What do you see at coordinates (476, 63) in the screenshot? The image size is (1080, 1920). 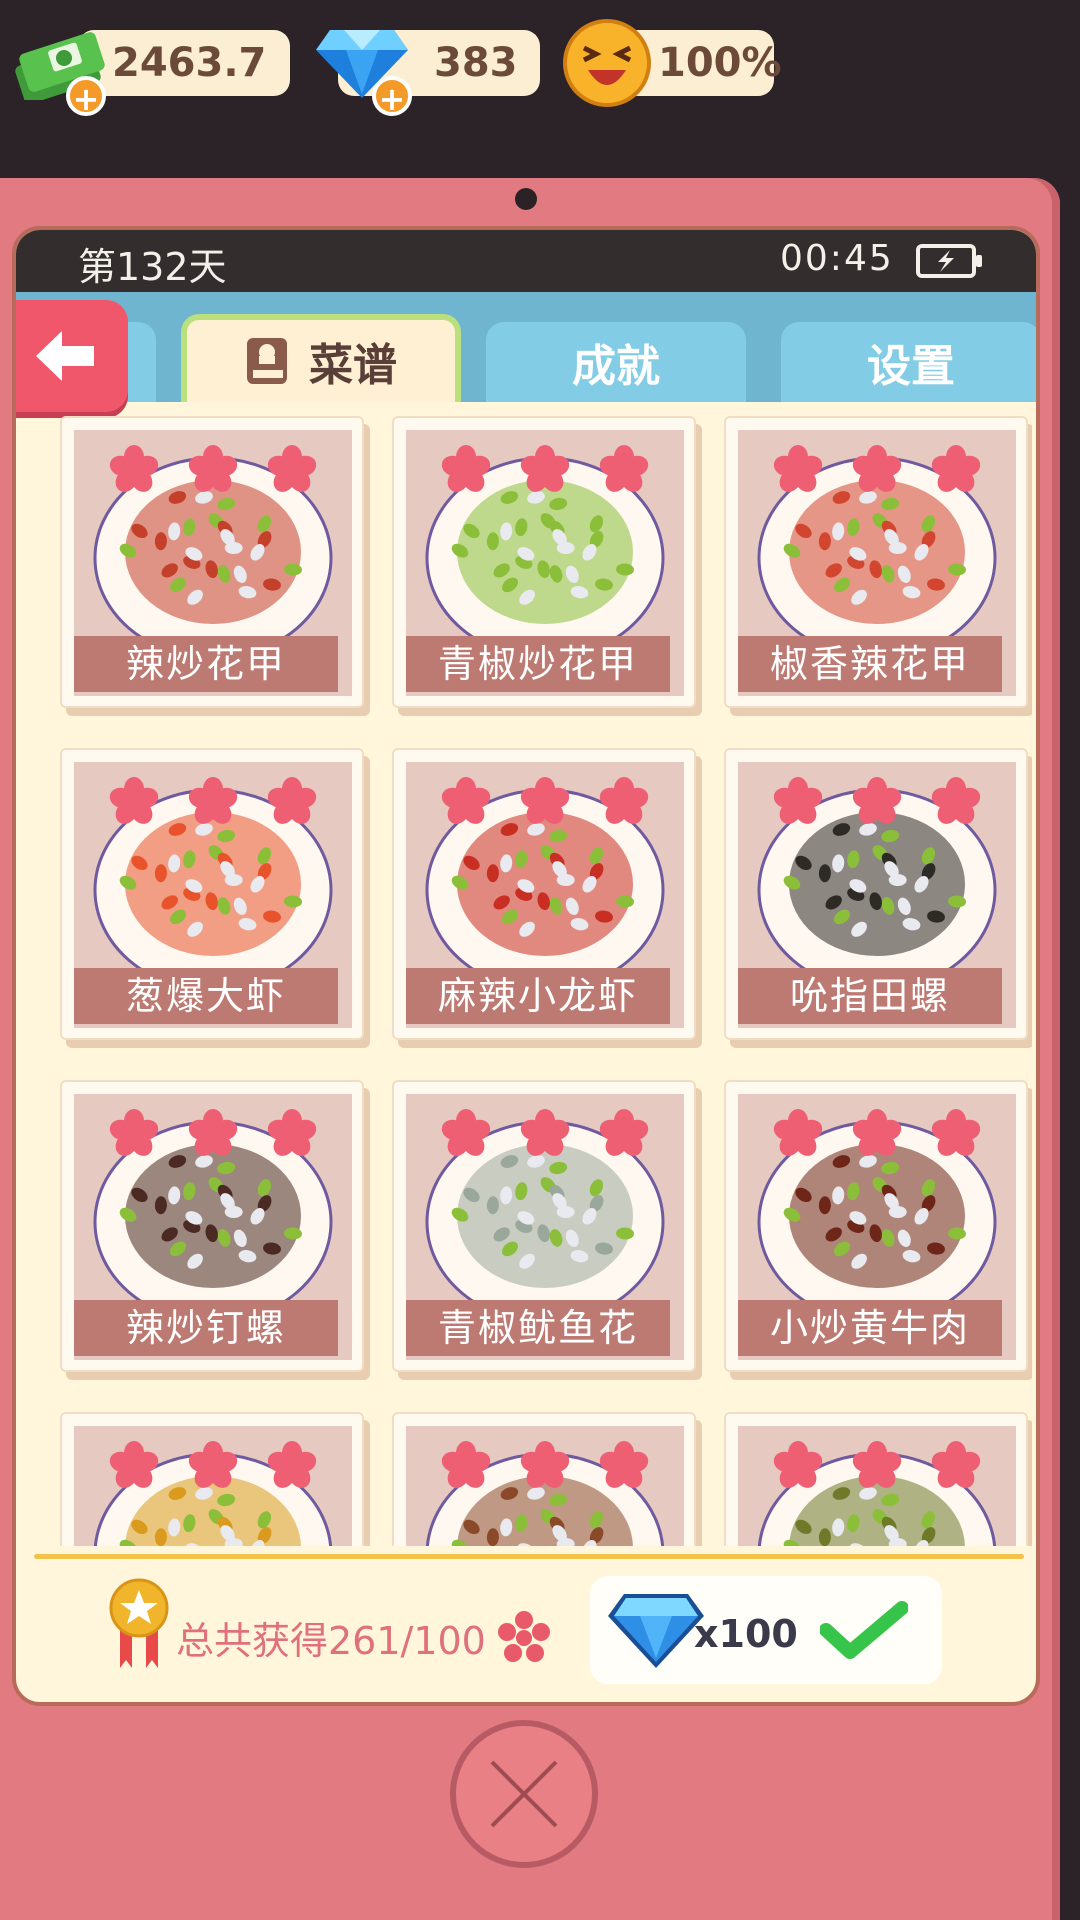 I see `gem-value: 383` at bounding box center [476, 63].